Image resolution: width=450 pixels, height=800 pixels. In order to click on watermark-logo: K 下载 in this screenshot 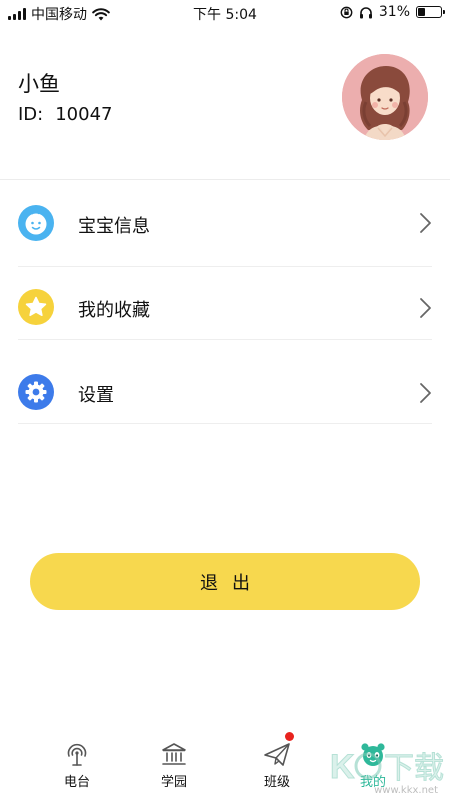, I will do `click(387, 767)`.